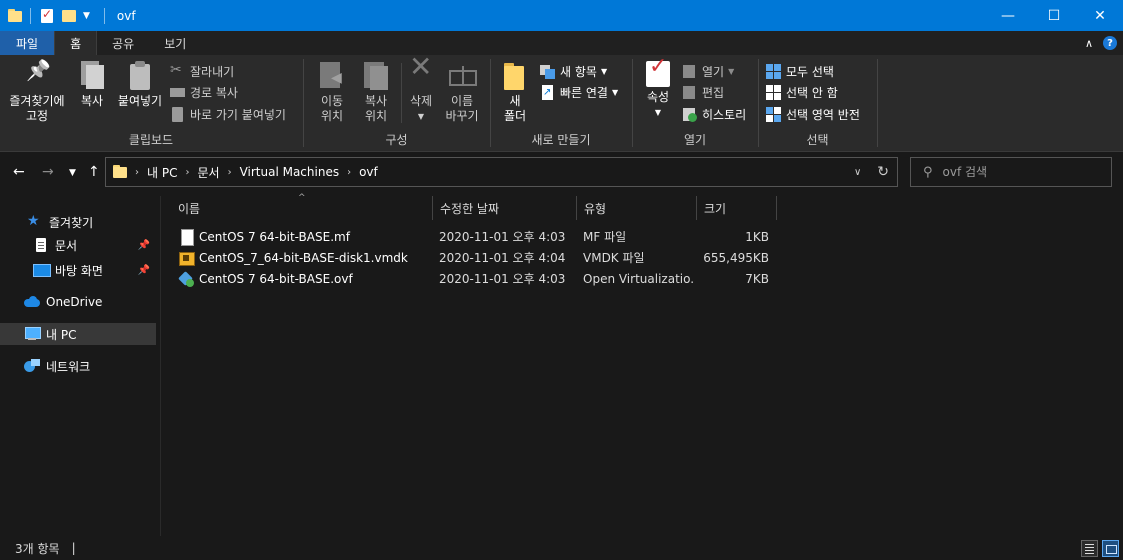 This screenshot has width=1123, height=560. I want to click on paste-shortcut-button: 바로 가기 붙여넣기, so click(228, 114).